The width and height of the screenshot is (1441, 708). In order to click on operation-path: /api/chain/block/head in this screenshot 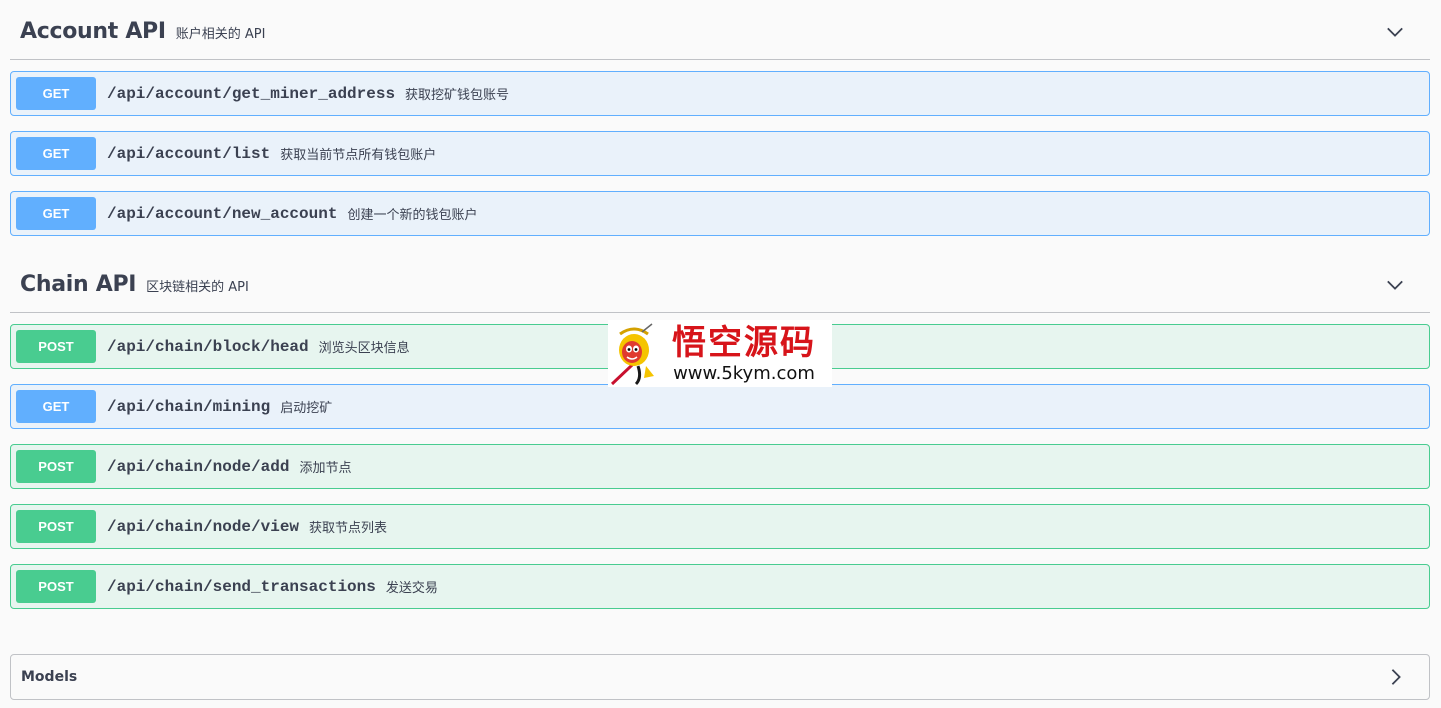, I will do `click(208, 346)`.